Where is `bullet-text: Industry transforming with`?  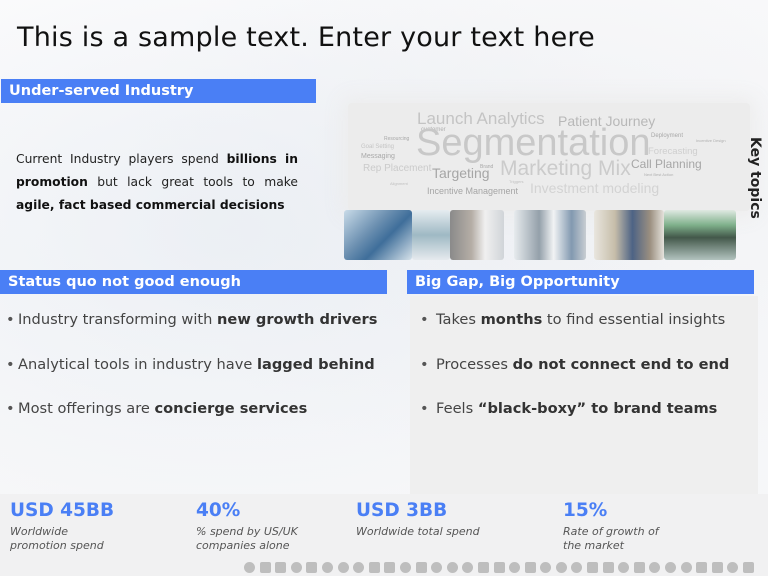
bullet-text: Industry transforming with is located at coordinates (118, 319).